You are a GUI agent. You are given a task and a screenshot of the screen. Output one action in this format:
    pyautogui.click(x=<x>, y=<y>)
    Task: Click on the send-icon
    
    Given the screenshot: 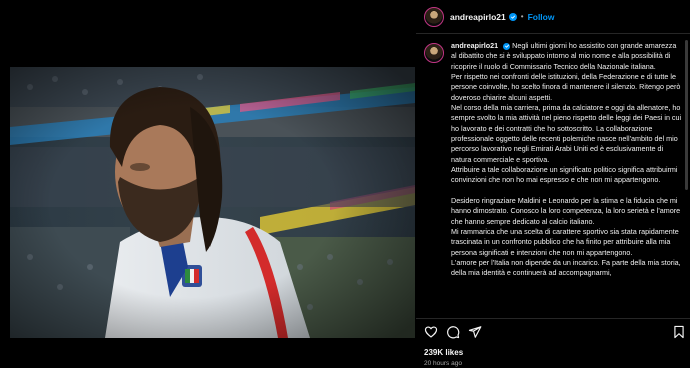 What is the action you would take?
    pyautogui.click(x=475, y=332)
    